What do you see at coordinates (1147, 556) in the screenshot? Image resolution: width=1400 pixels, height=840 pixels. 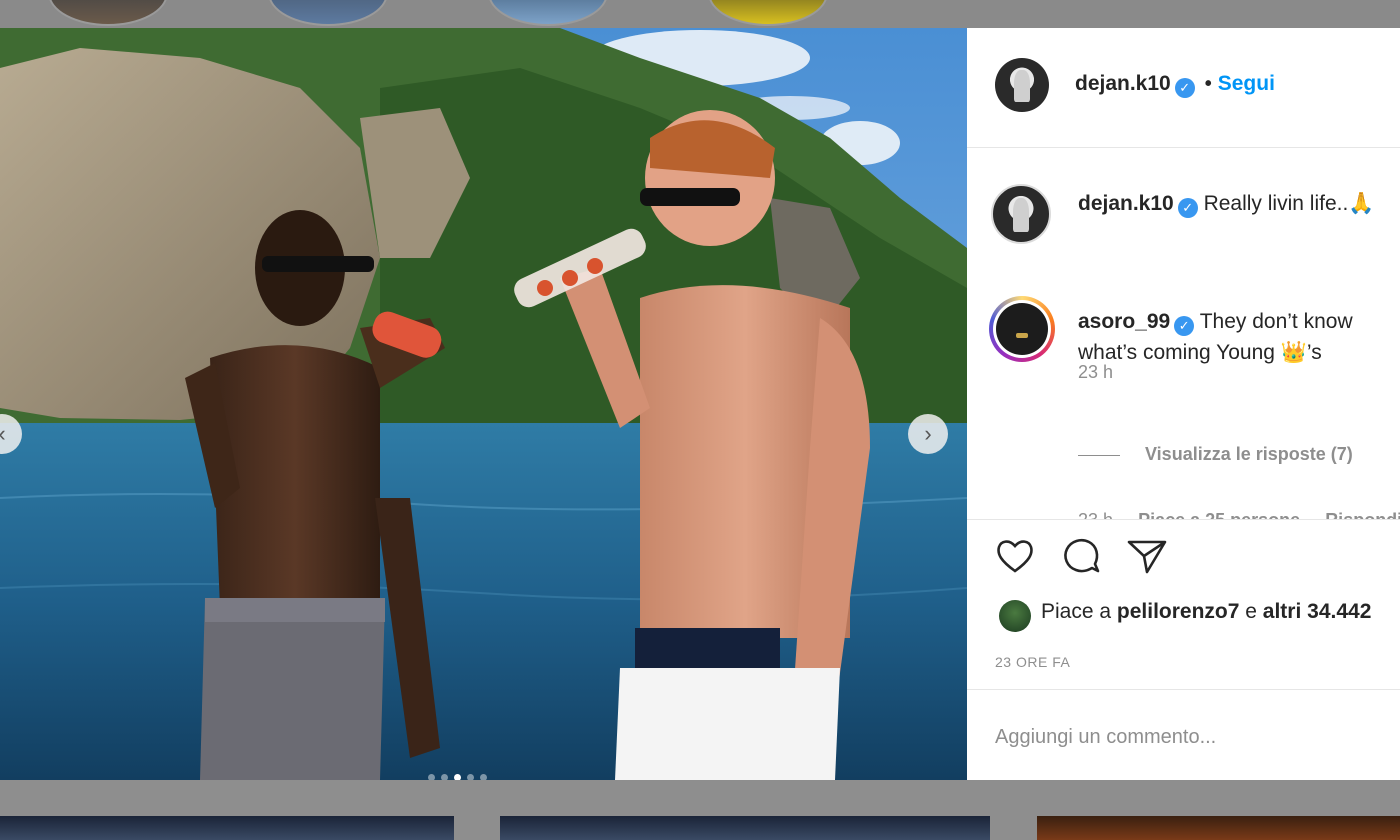 I see `paper-plane-icon` at bounding box center [1147, 556].